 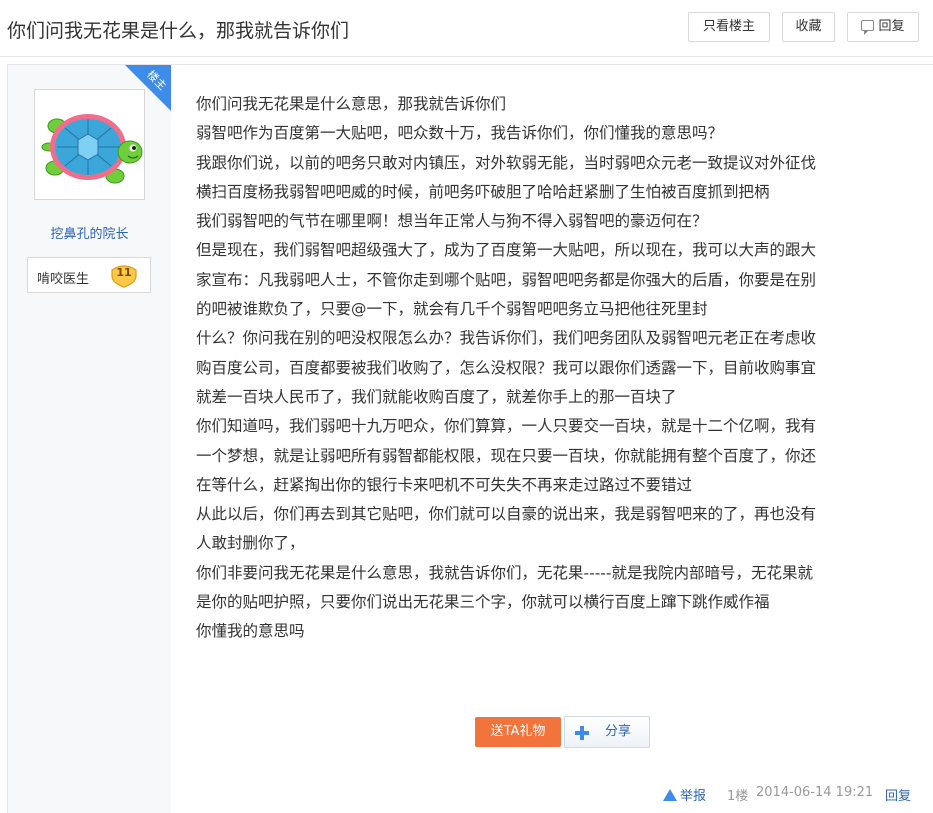 What do you see at coordinates (693, 796) in the screenshot?
I see `report-label: 举报` at bounding box center [693, 796].